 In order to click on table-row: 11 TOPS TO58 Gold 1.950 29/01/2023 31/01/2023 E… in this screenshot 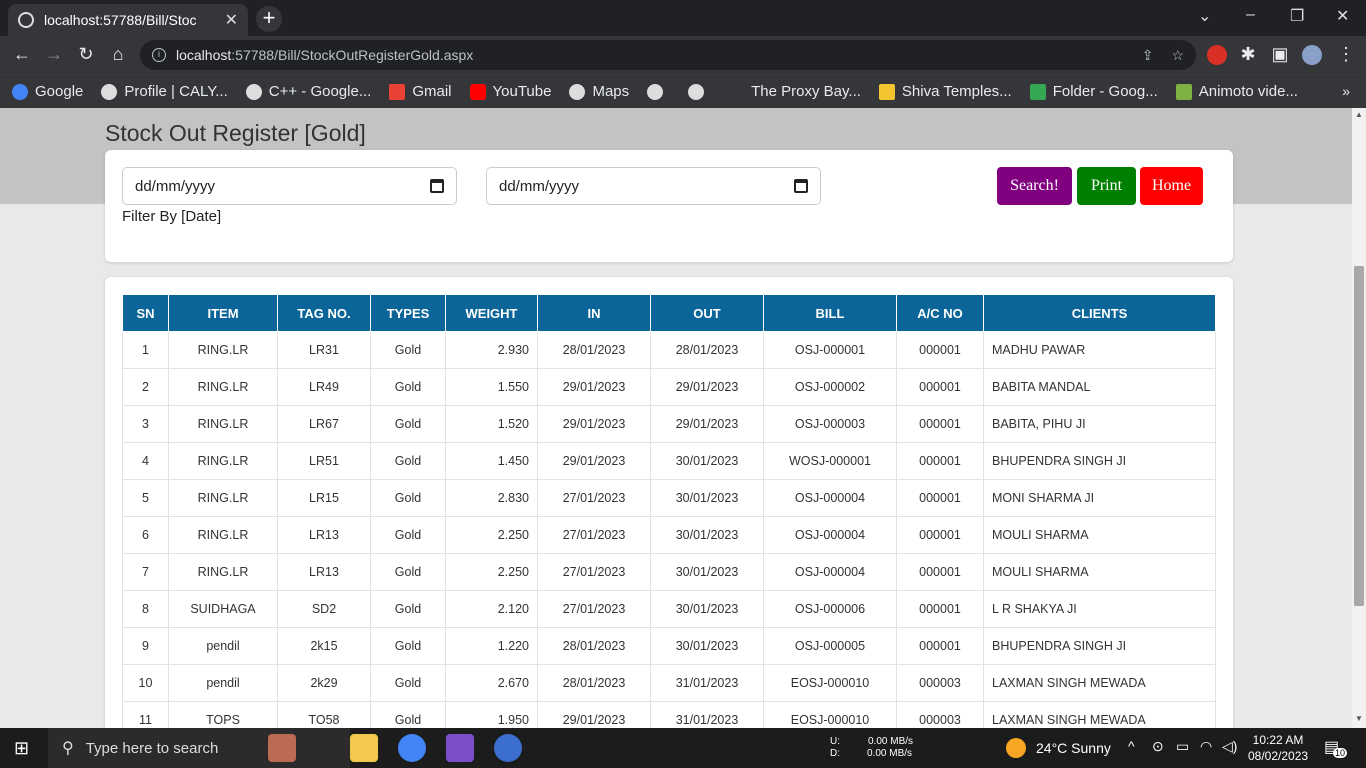, I will do `click(669, 714)`.